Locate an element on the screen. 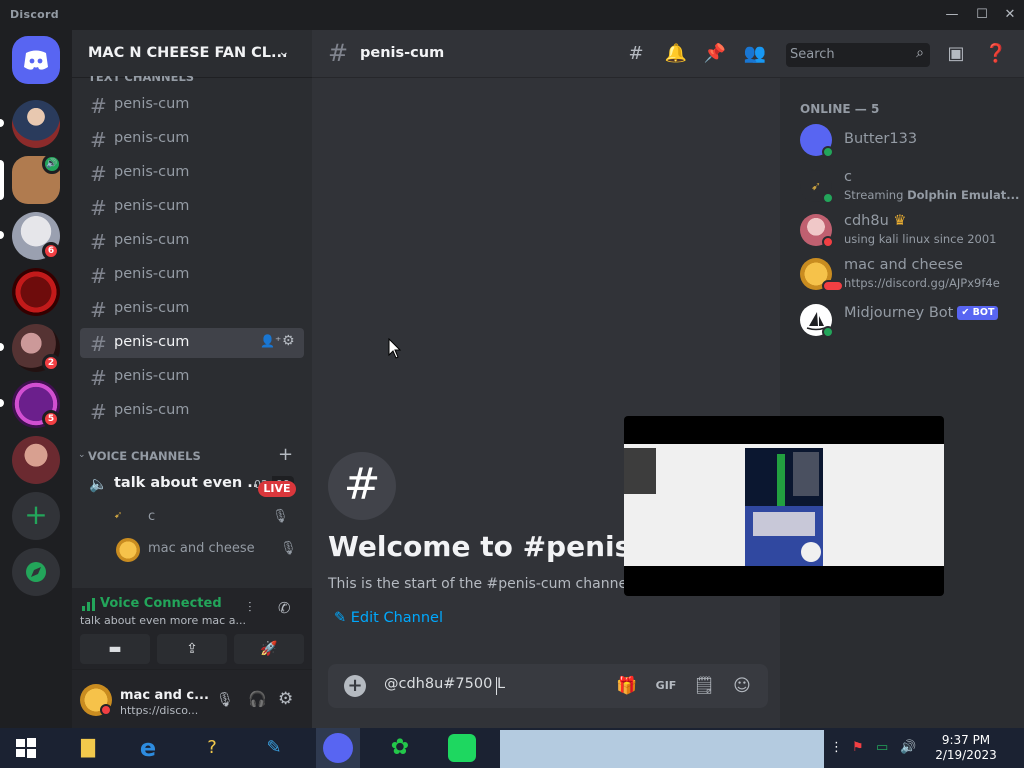 Image resolution: width=1024 pixels, height=768 pixels. channel-item-active: # penis-cum 👤⁺ ⚙ is located at coordinates (192, 343).